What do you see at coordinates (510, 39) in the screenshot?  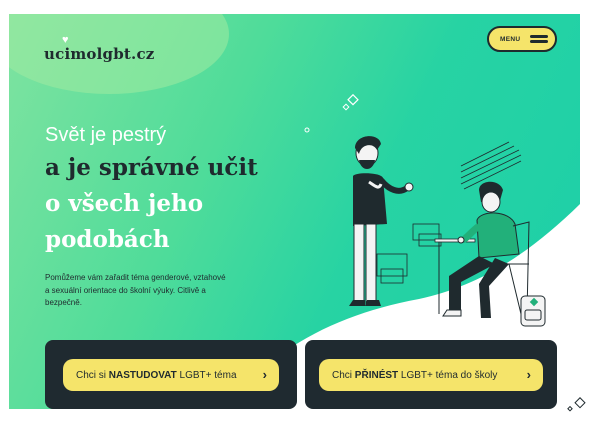 I see `menu-label: MENU` at bounding box center [510, 39].